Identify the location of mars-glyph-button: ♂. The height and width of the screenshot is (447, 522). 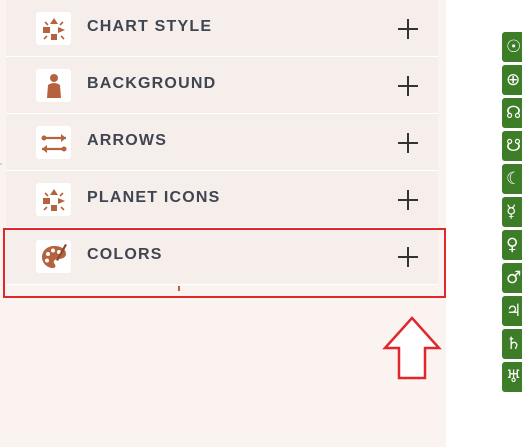
(512, 278).